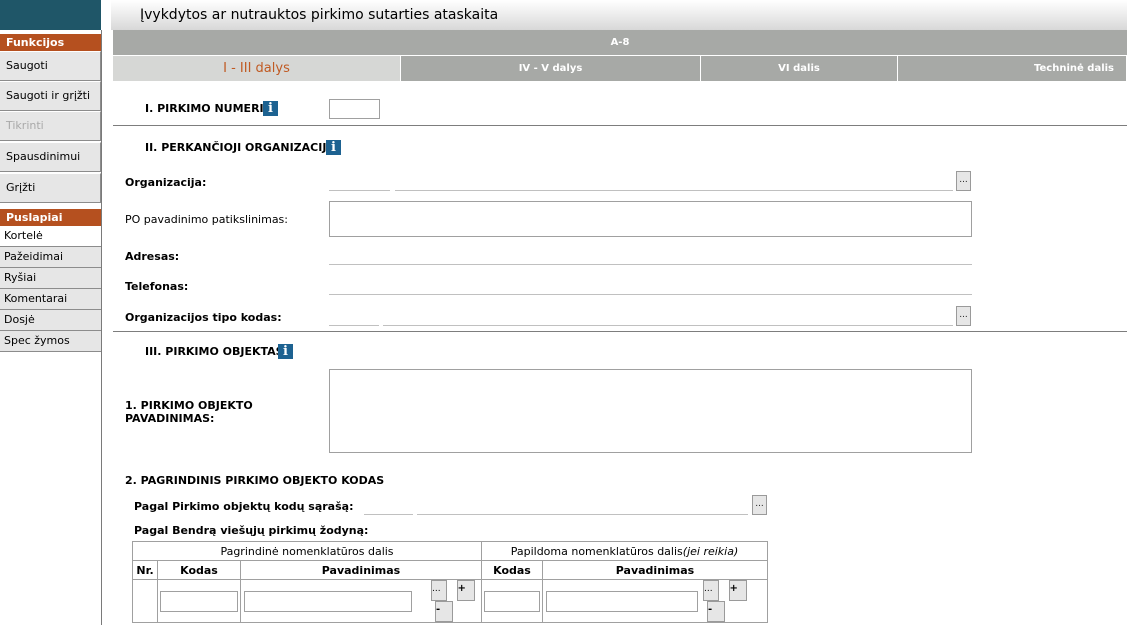 The height and width of the screenshot is (625, 1127). Describe the element at coordinates (650, 219) in the screenshot. I see `patikslinimas-textarea` at that location.